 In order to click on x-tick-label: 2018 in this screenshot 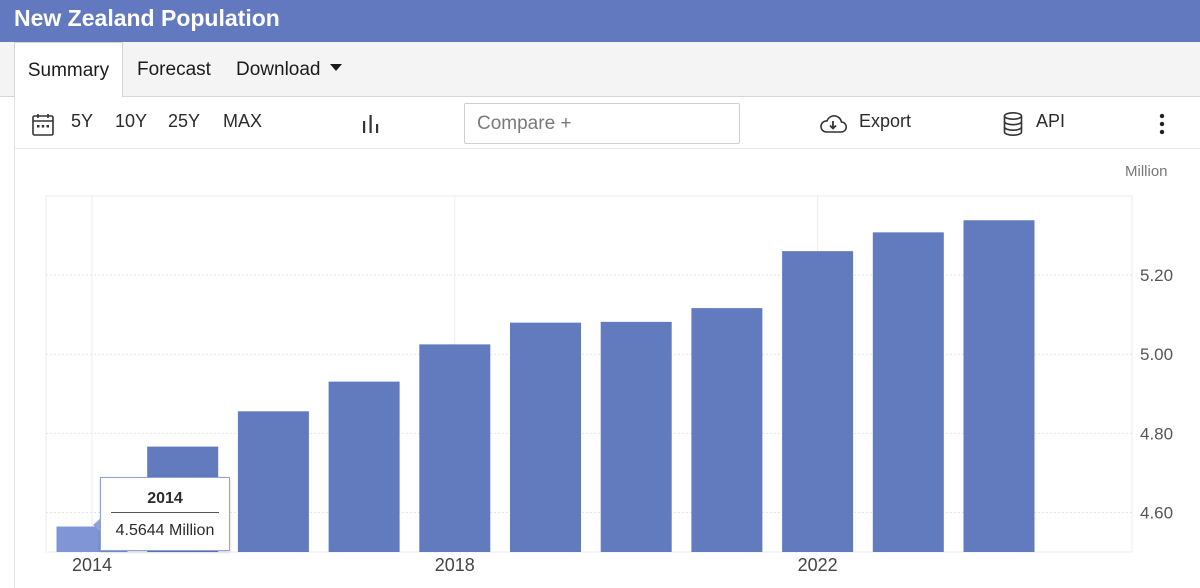, I will do `click(455, 565)`.